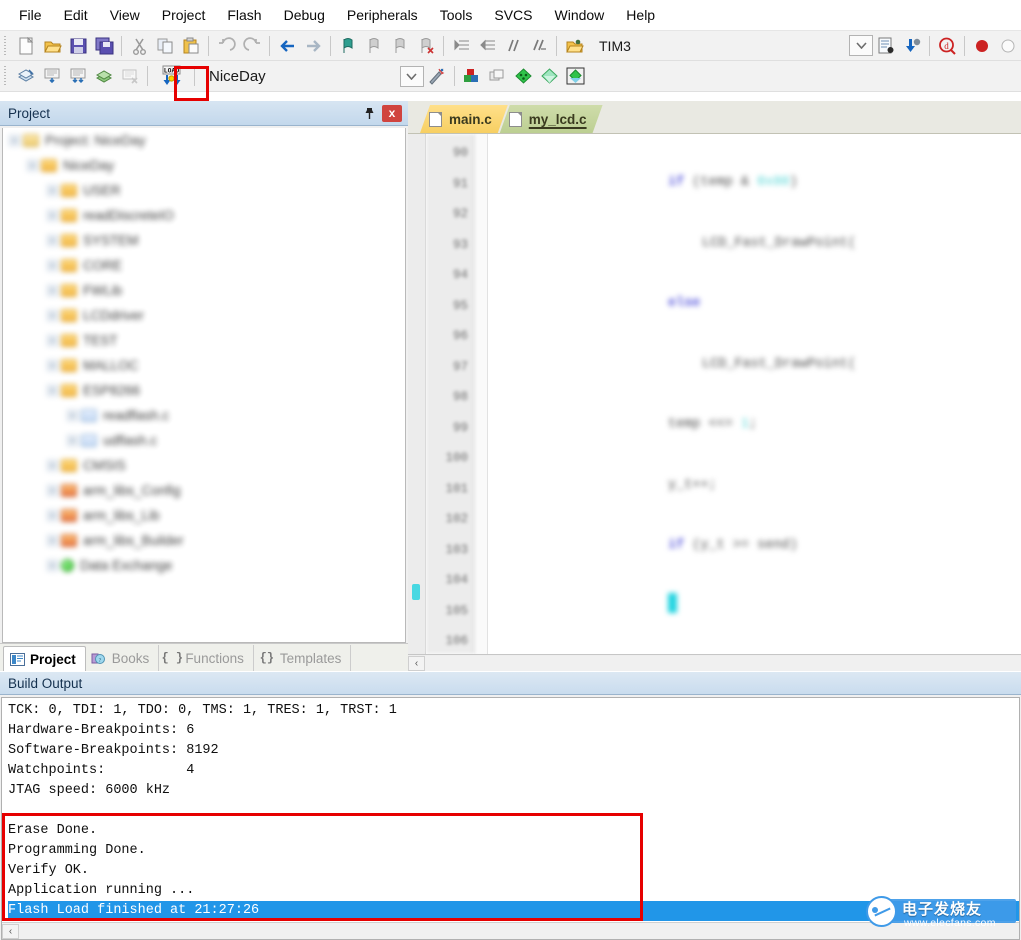 The width and height of the screenshot is (1021, 940). I want to click on record-icon, so click(982, 45).